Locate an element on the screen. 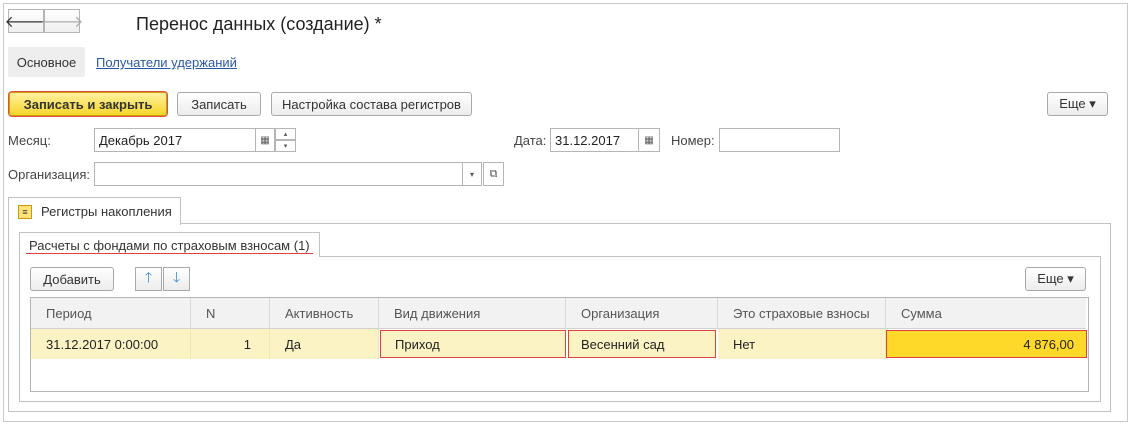 This screenshot has height=434, width=1137. column-header-active: Активность is located at coordinates (324, 313).